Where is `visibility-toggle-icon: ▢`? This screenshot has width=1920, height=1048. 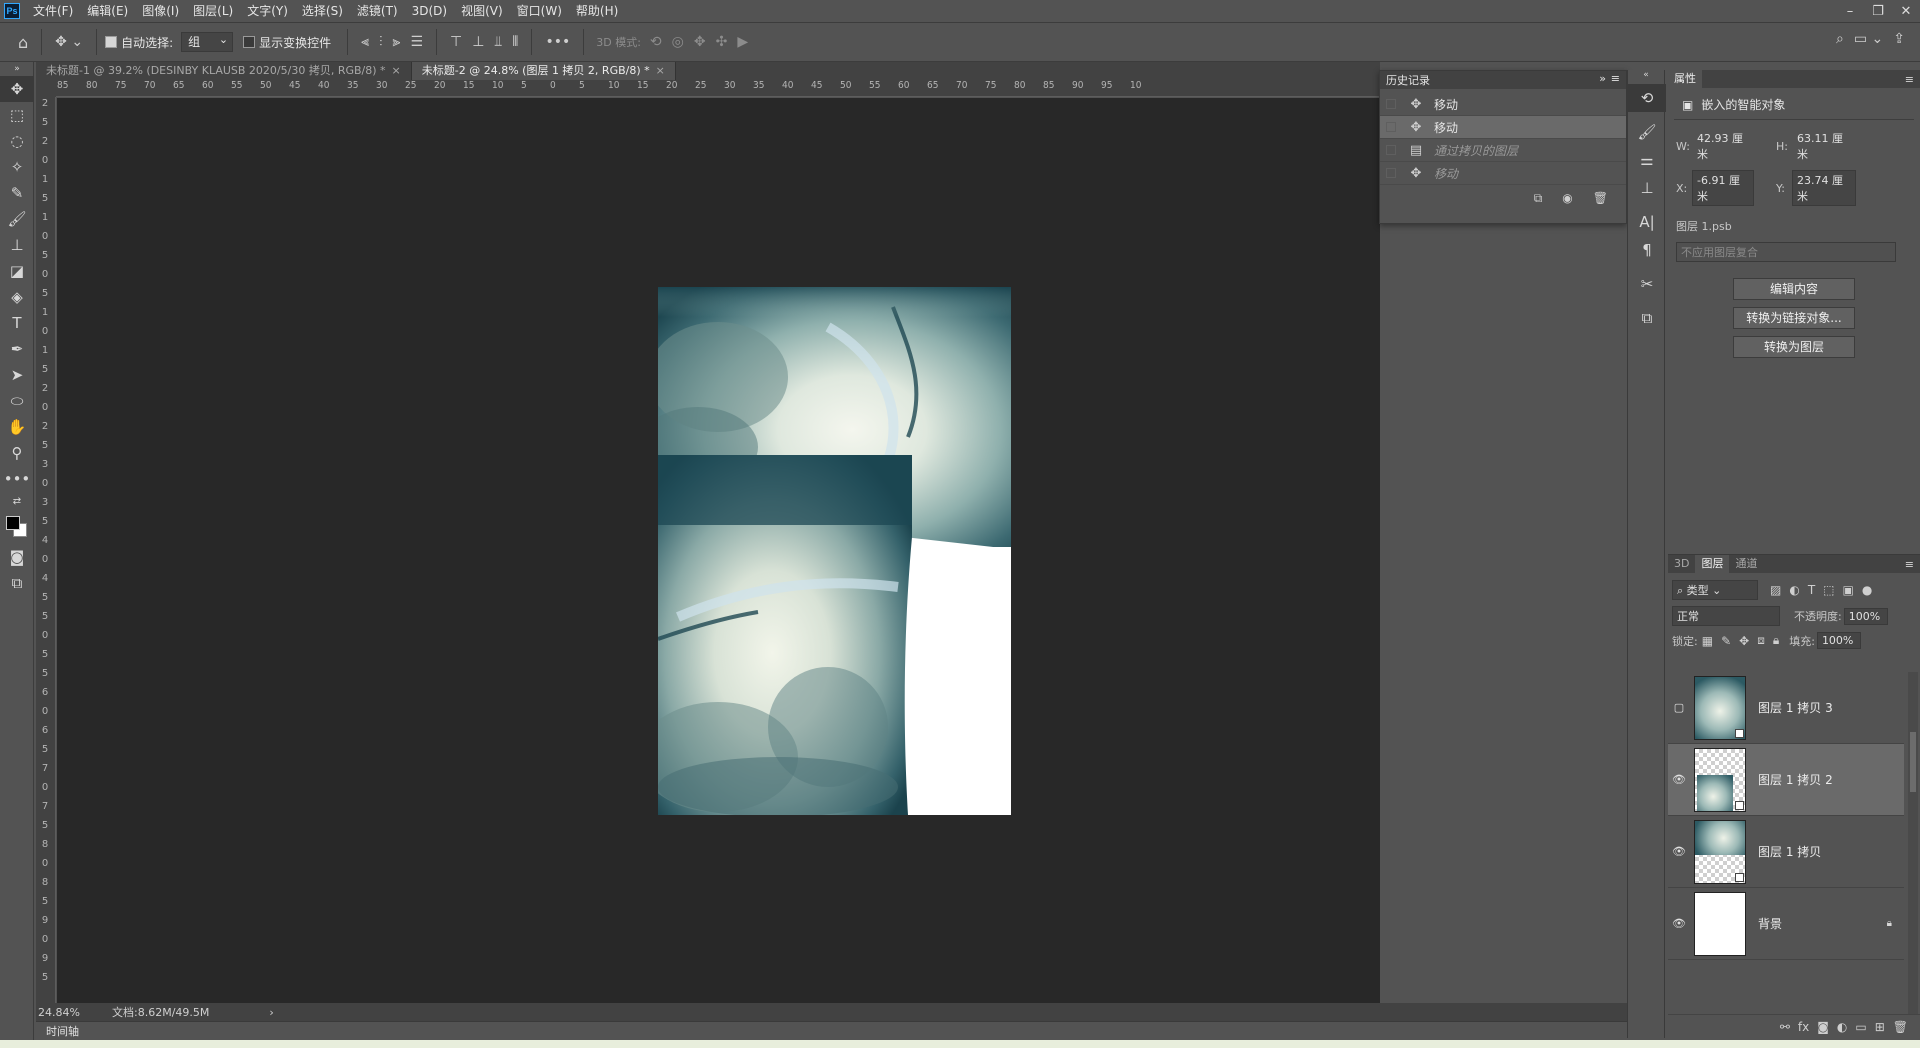 visibility-toggle-icon: ▢ is located at coordinates (1679, 707).